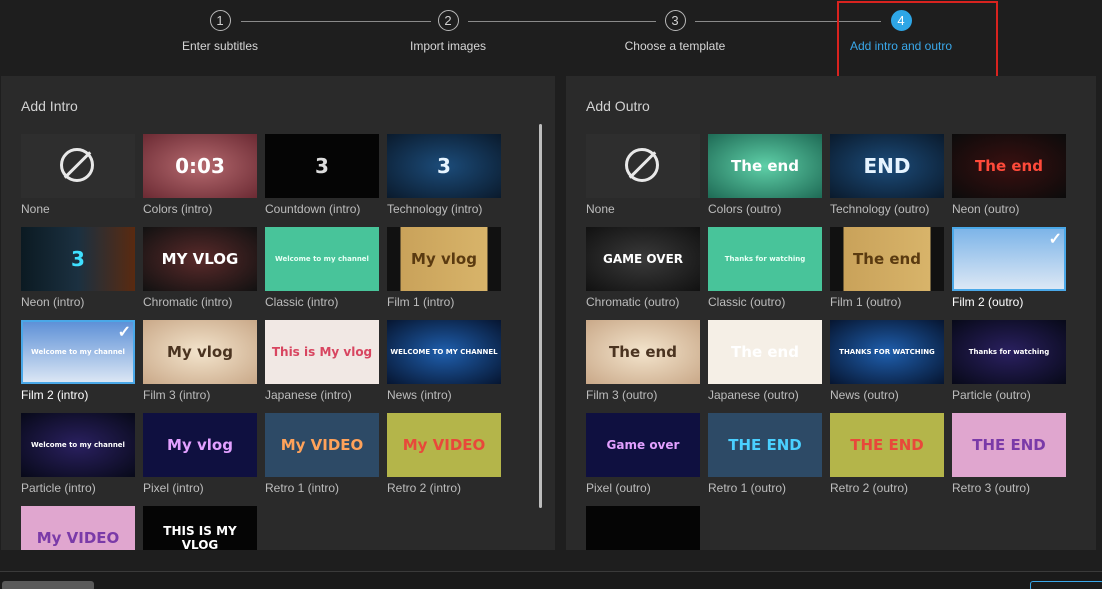  Describe the element at coordinates (643, 366) in the screenshot. I see `template-tile: The end Film 3 (outro)` at that location.